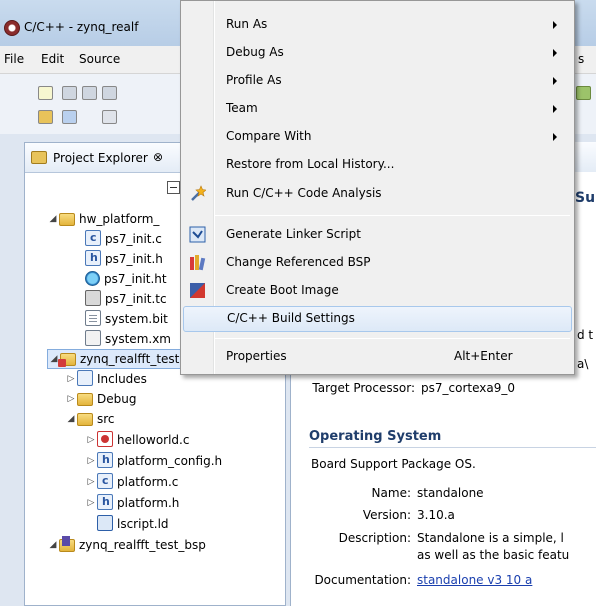  Describe the element at coordinates (474, 580) in the screenshot. I see `documentation-link: standalone v3 10 a` at that location.